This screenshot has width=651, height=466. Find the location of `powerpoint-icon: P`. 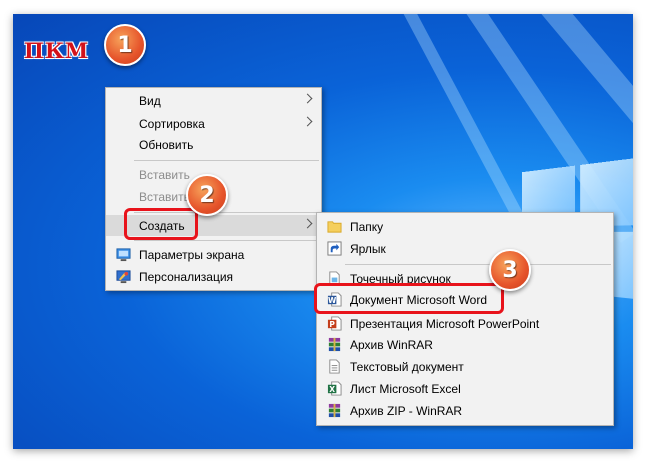

powerpoint-icon: P is located at coordinates (334, 323).